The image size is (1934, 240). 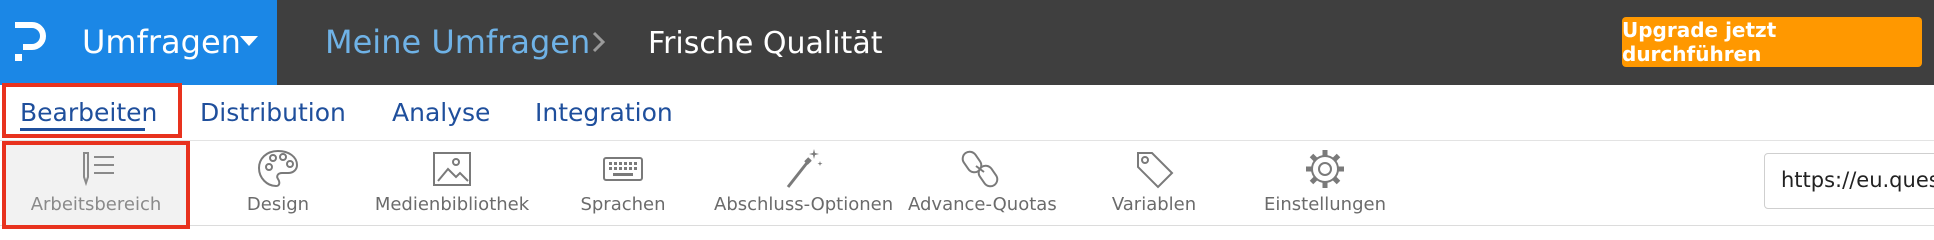 What do you see at coordinates (1857, 180) in the screenshot?
I see `survey-url-text: https://eu.ques` at bounding box center [1857, 180].